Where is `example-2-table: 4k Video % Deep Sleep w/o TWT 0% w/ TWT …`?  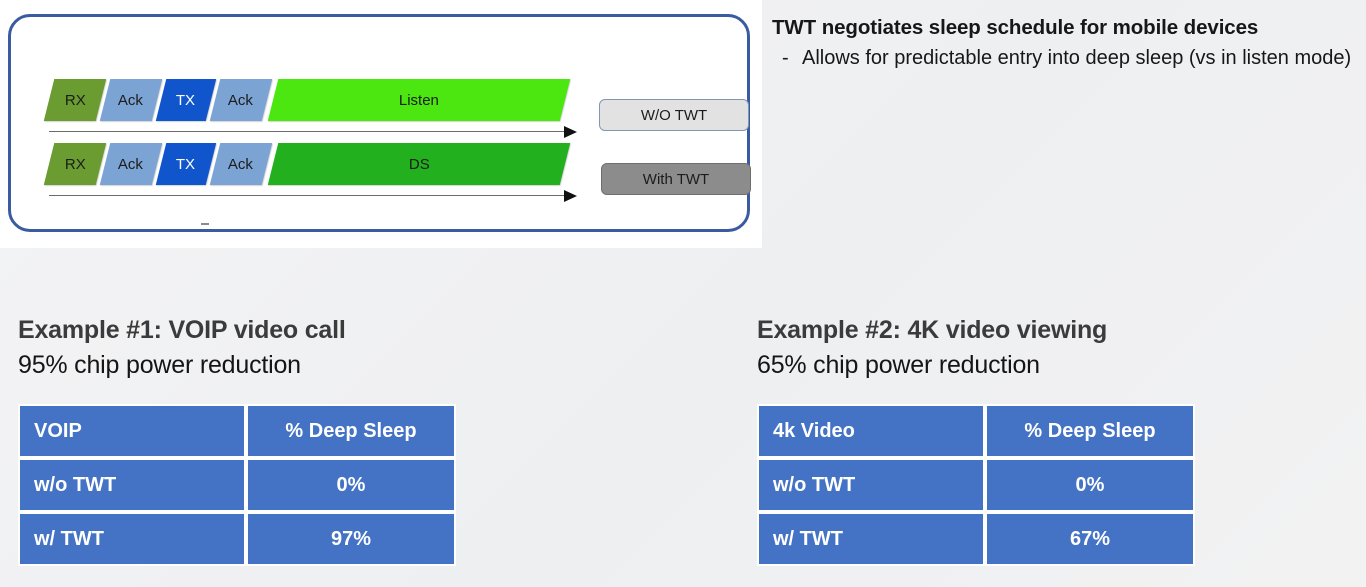
example-2-table: 4k Video % Deep Sleep w/o TWT 0% w/ TWT … is located at coordinates (976, 485).